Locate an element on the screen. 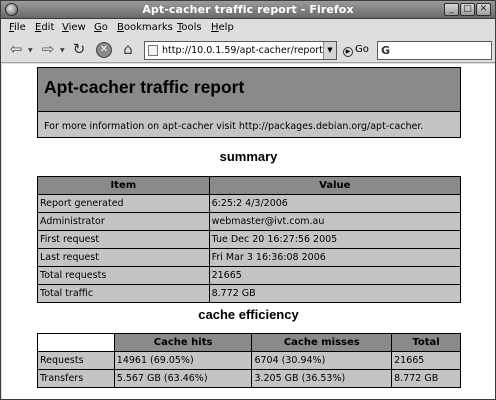 The width and height of the screenshot is (496, 400). summary-item-value: Tue Dec 20 16:27:56 2005 is located at coordinates (335, 239).